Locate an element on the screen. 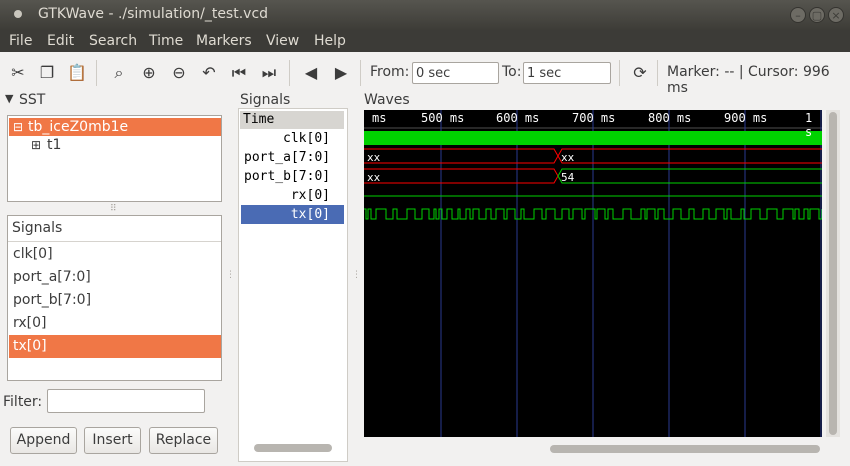 This screenshot has height=466, width=850. menu-search: Search is located at coordinates (113, 41).